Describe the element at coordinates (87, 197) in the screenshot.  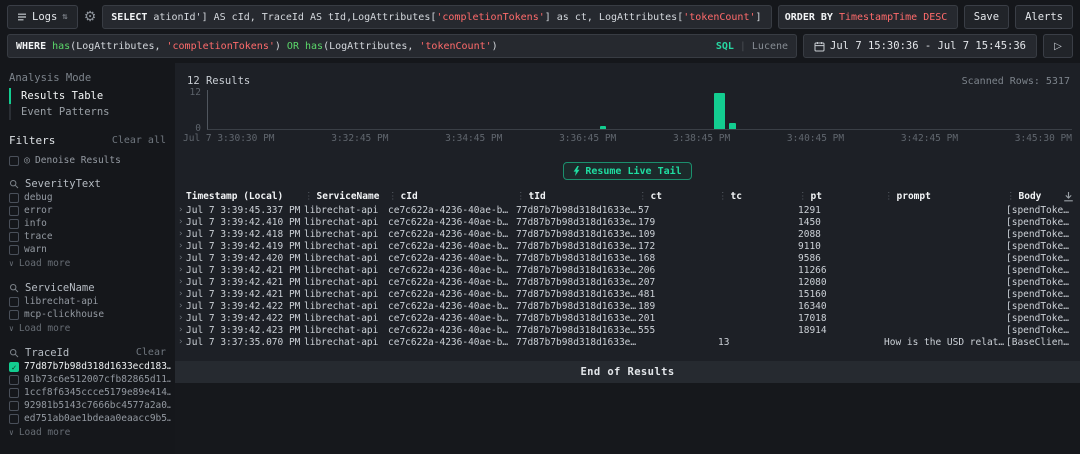
I see `filter-option: debug` at that location.